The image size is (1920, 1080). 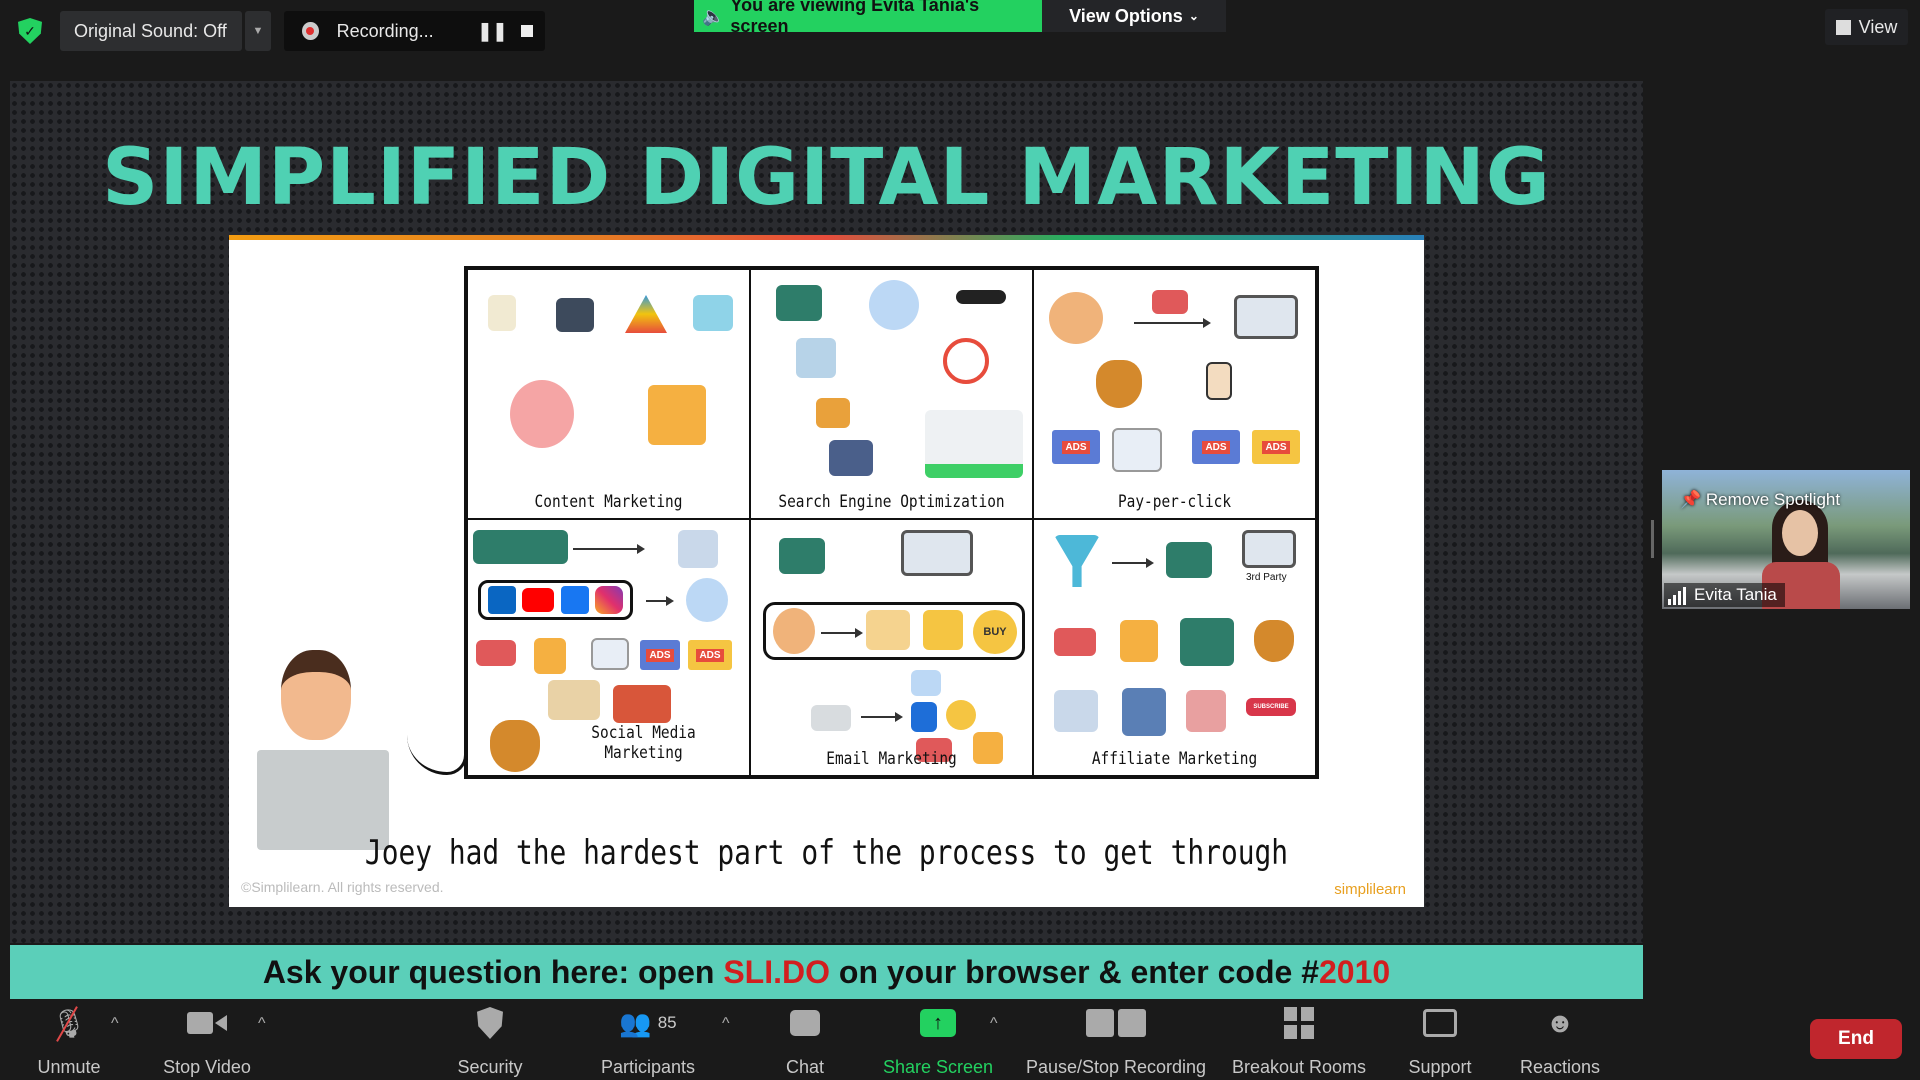 I want to click on megaphone-icon, so click(x=1170, y=302).